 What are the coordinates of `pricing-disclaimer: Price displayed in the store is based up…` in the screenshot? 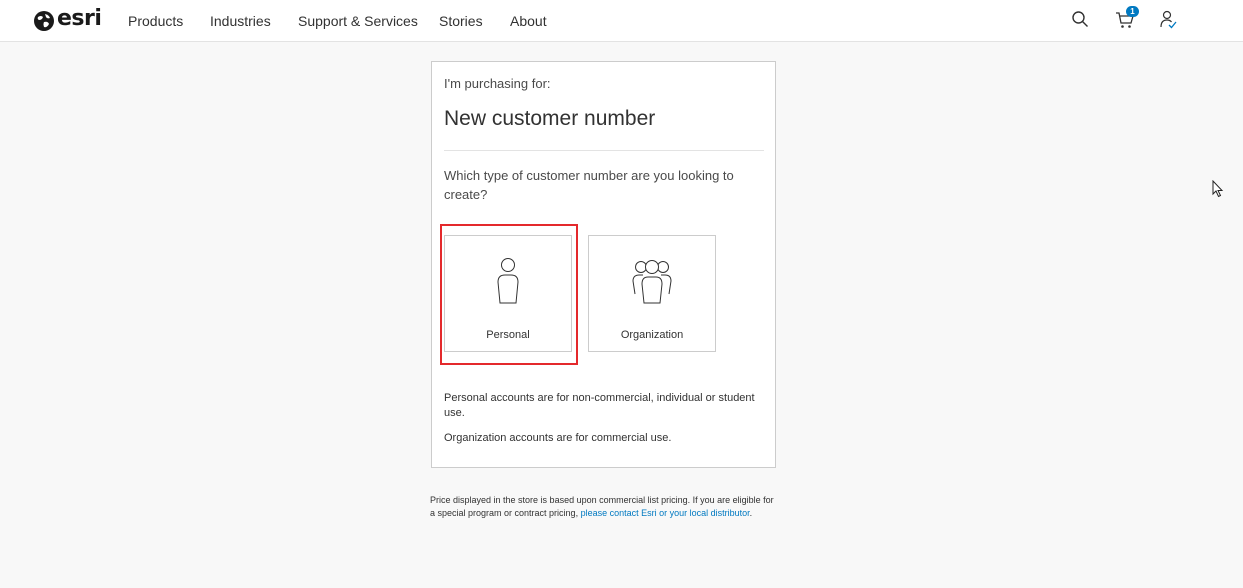 It's located at (602, 507).